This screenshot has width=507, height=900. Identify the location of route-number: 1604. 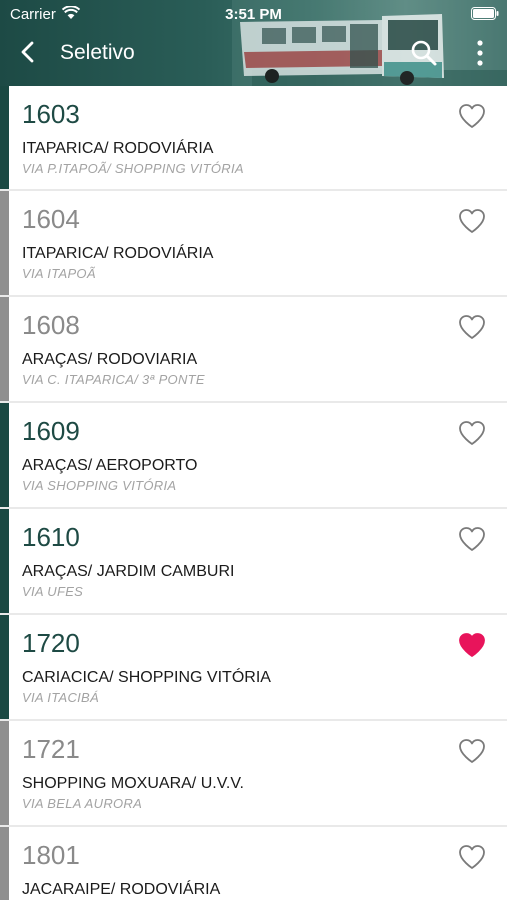
(51, 219).